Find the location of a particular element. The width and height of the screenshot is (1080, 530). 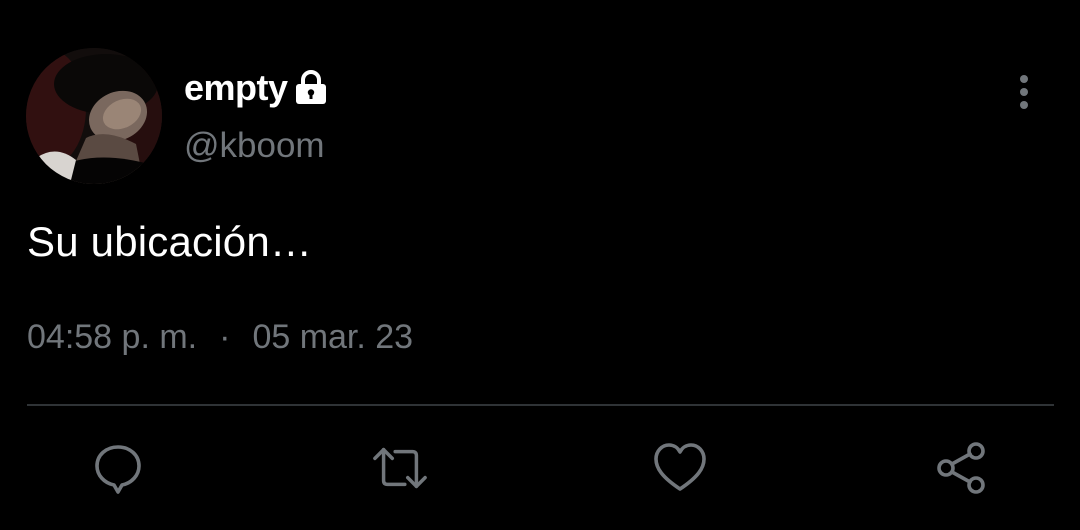

share-button is located at coordinates (962, 468).